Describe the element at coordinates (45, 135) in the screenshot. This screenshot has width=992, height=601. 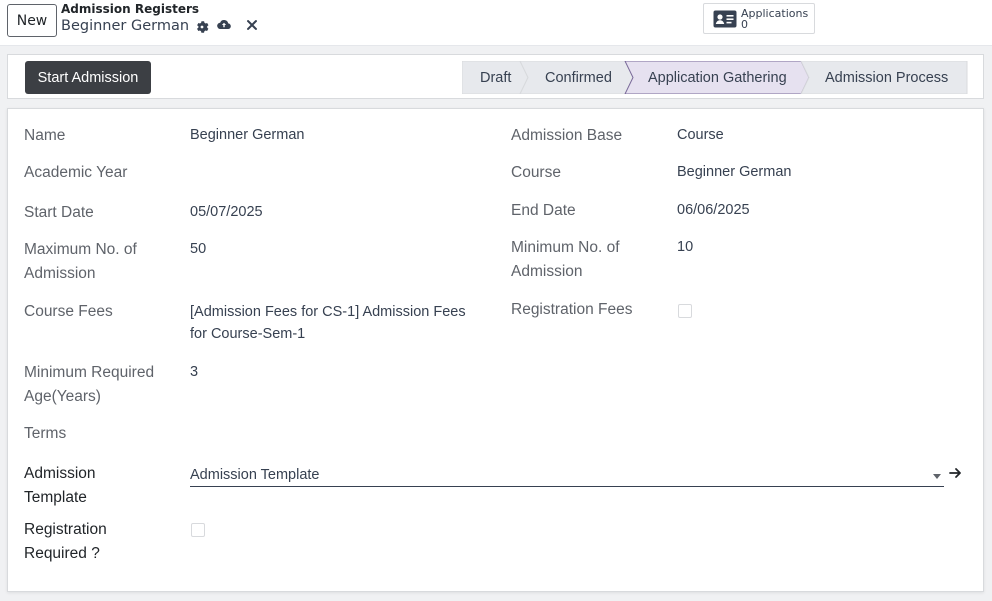
I see `name-label: Name` at that location.